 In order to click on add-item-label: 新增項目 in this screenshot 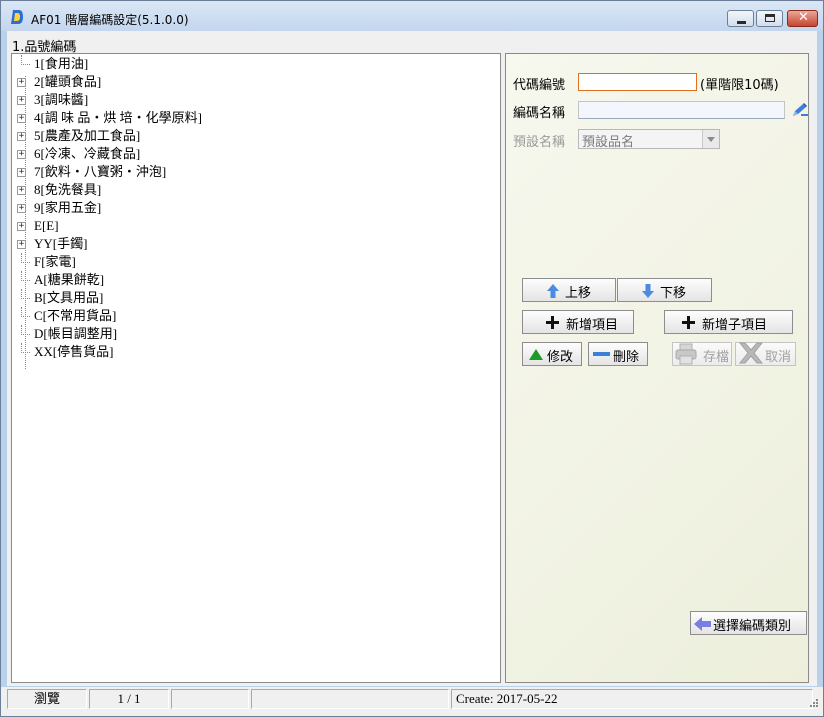, I will do `click(592, 325)`.